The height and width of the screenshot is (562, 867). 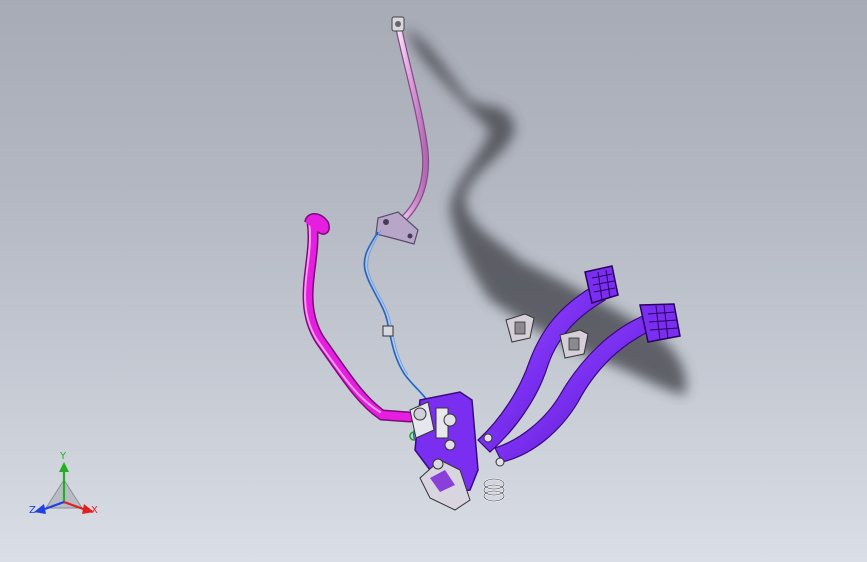 What do you see at coordinates (63, 456) in the screenshot?
I see `triad-y-label: Y` at bounding box center [63, 456].